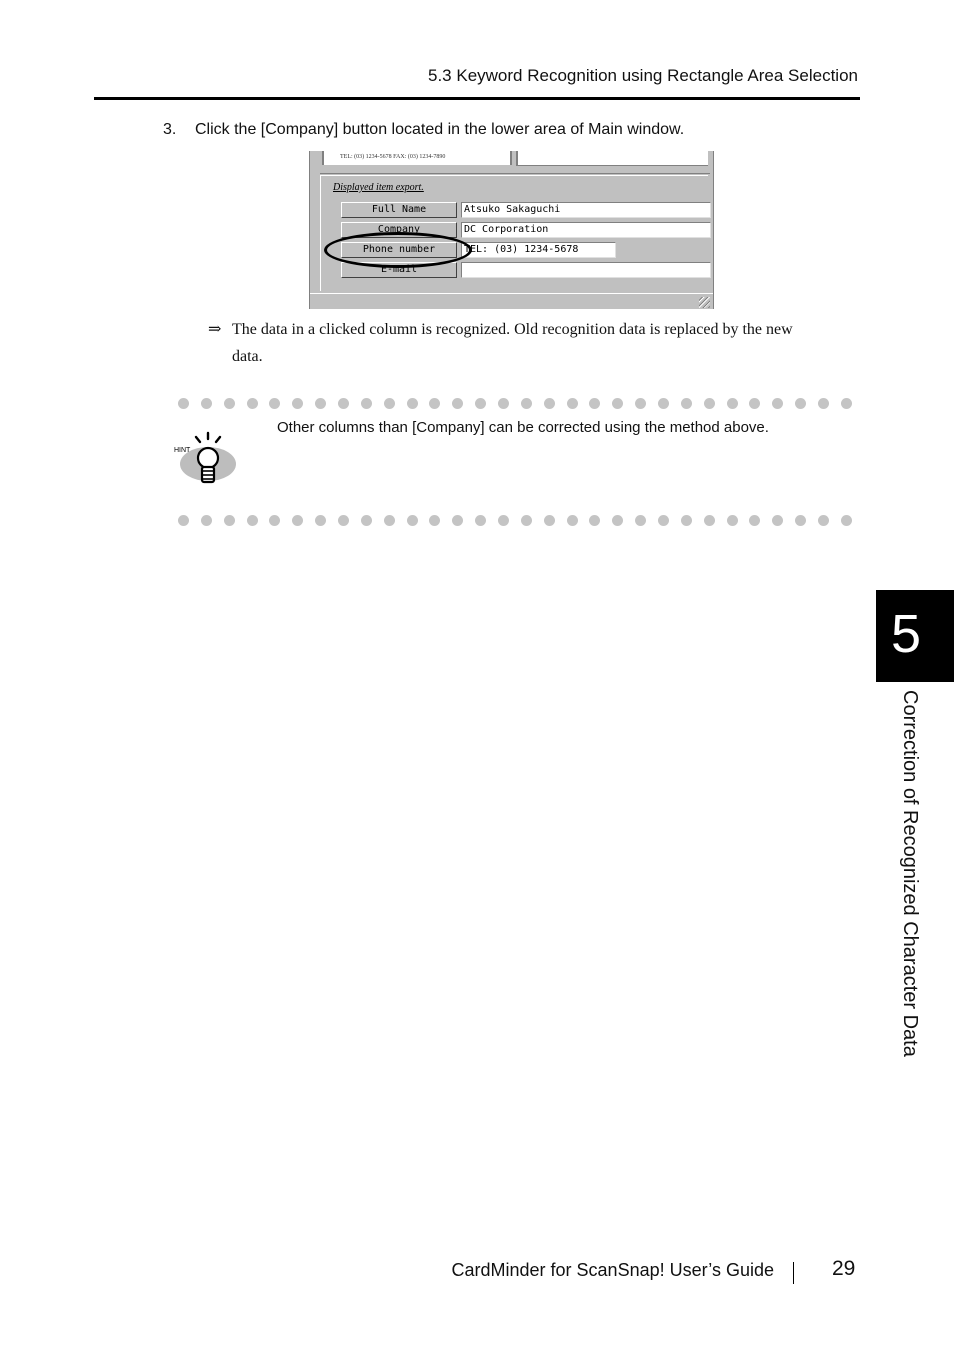  I want to click on card-image-preview-back, so click(612, 158).